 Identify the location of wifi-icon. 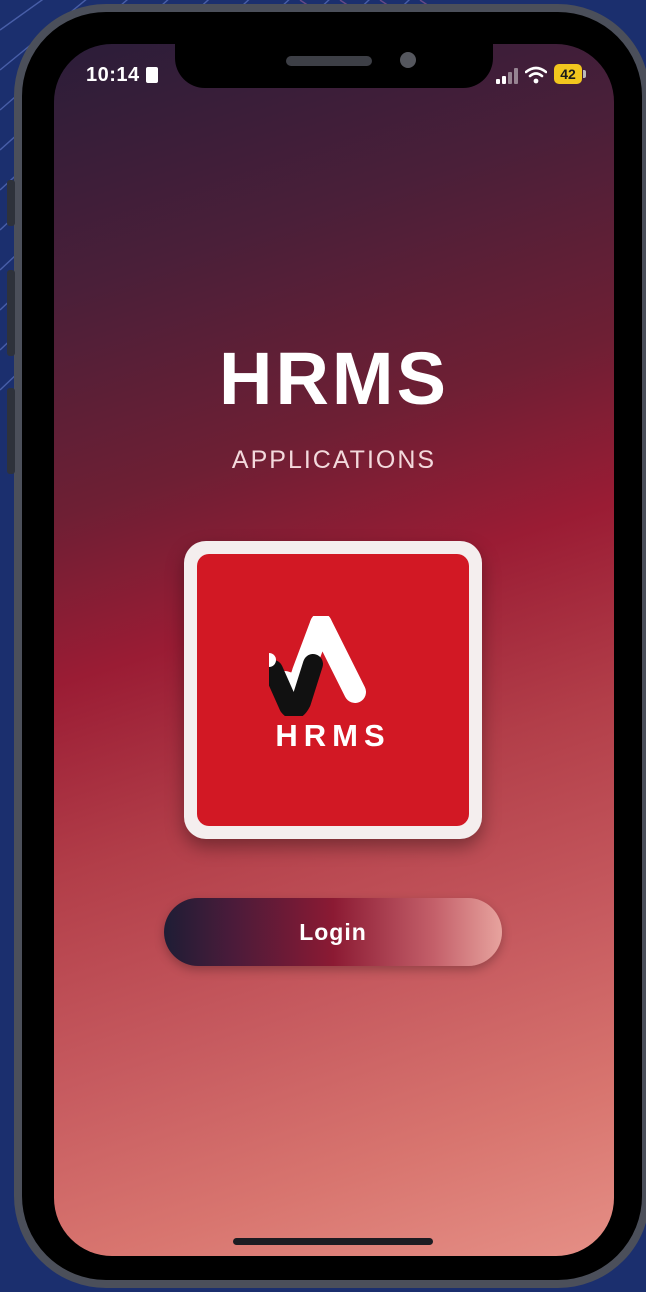
(536, 75).